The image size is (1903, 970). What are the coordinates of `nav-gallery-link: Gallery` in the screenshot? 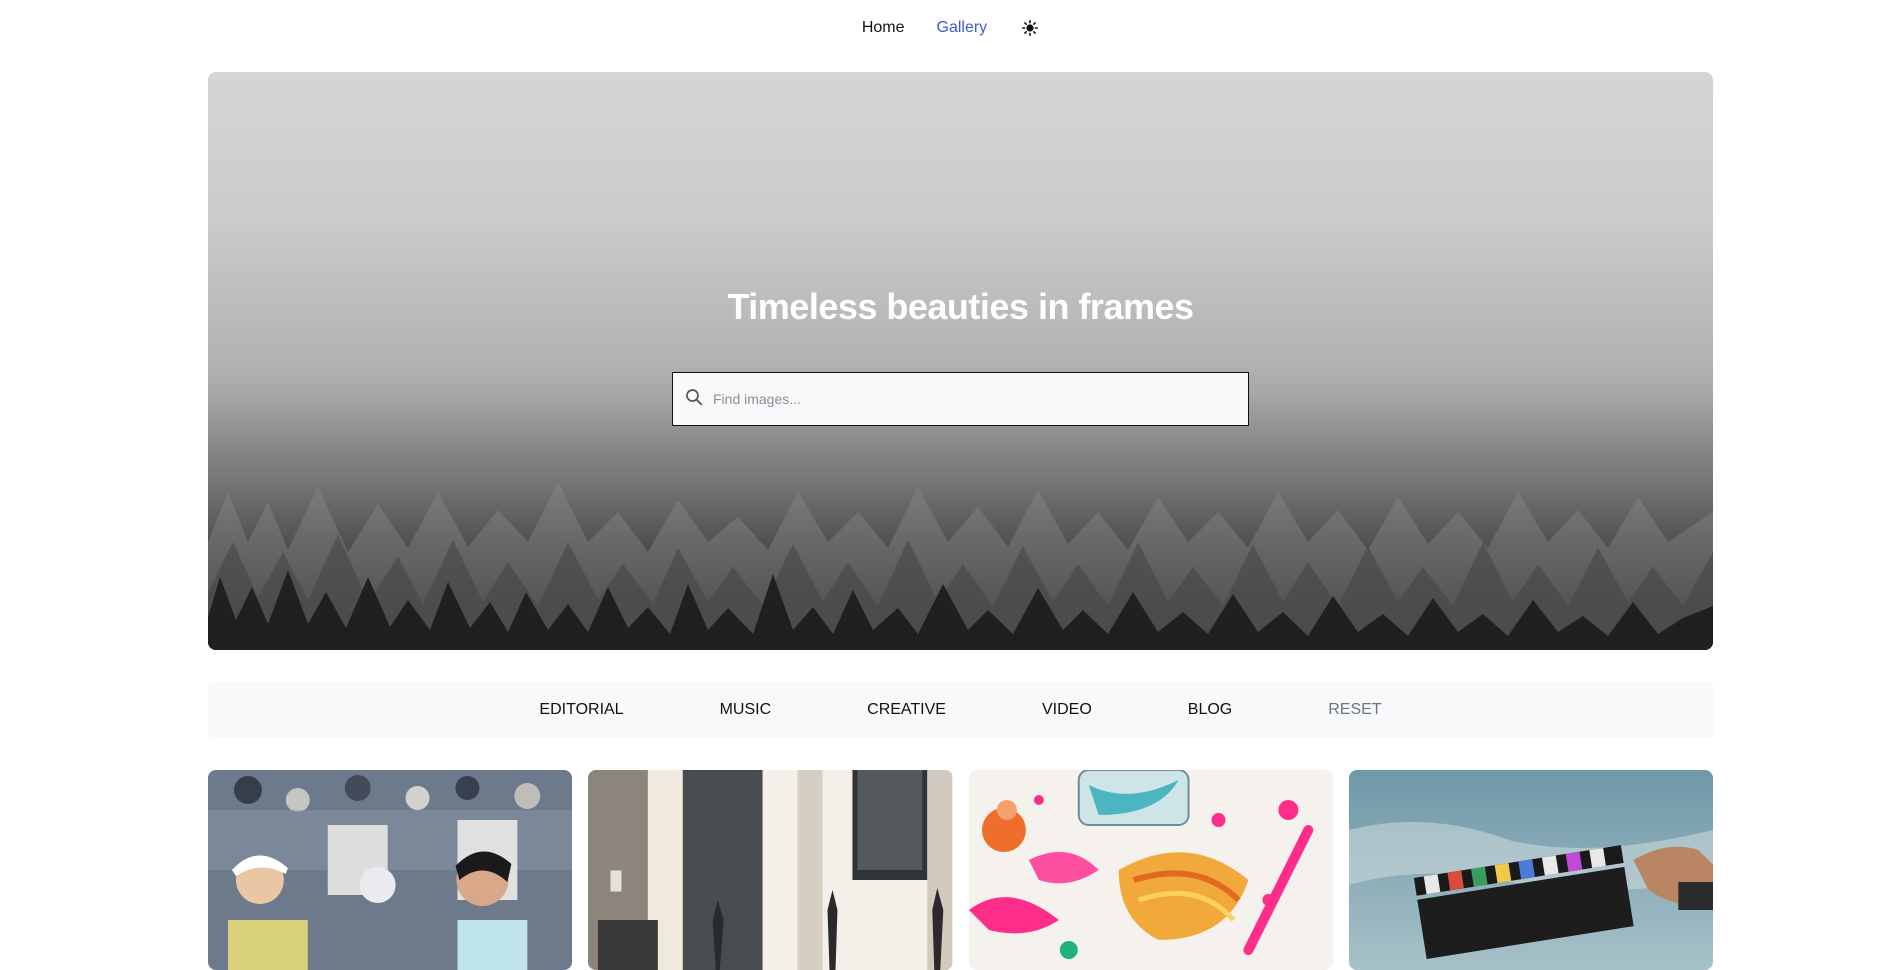 It's located at (962, 28).